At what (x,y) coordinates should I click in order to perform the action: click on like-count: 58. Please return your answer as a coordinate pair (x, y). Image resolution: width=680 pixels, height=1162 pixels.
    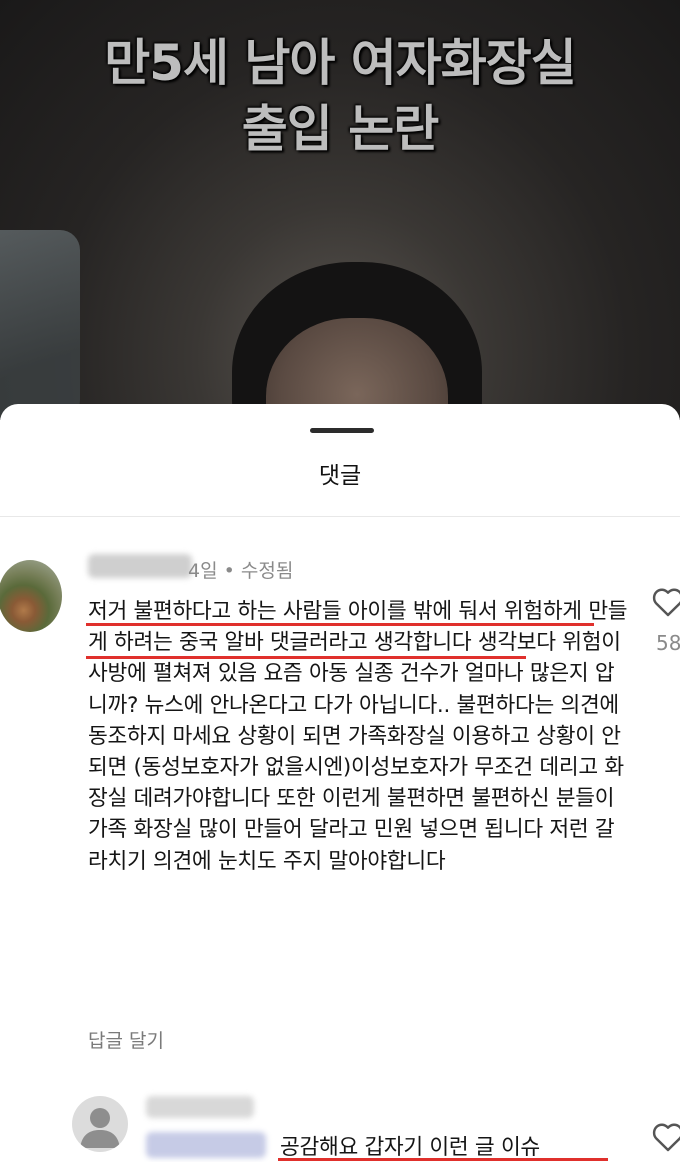
    Looking at the image, I should click on (668, 643).